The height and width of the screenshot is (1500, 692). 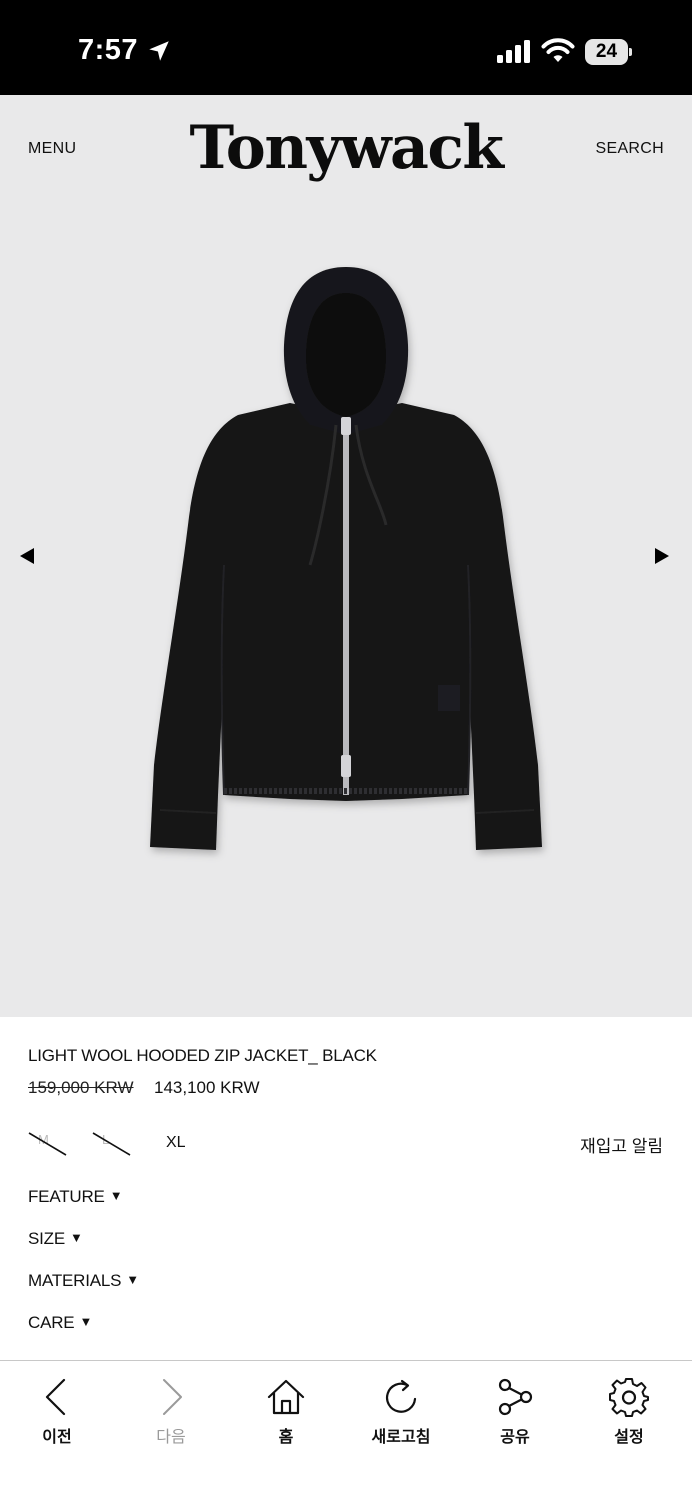 I want to click on settings-label: 설정, so click(x=629, y=1437).